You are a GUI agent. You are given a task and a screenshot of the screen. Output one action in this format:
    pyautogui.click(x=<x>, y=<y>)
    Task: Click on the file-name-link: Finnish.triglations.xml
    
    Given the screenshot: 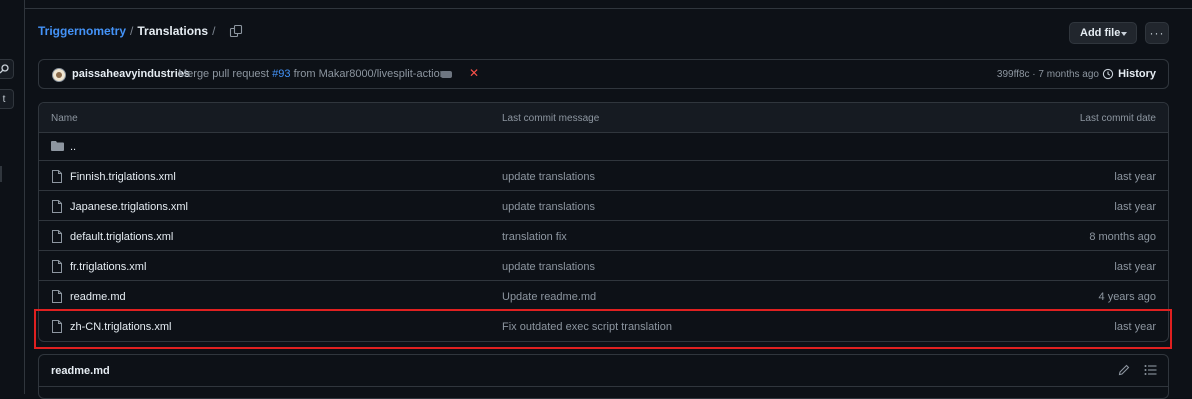 What is the action you would take?
    pyautogui.click(x=123, y=177)
    